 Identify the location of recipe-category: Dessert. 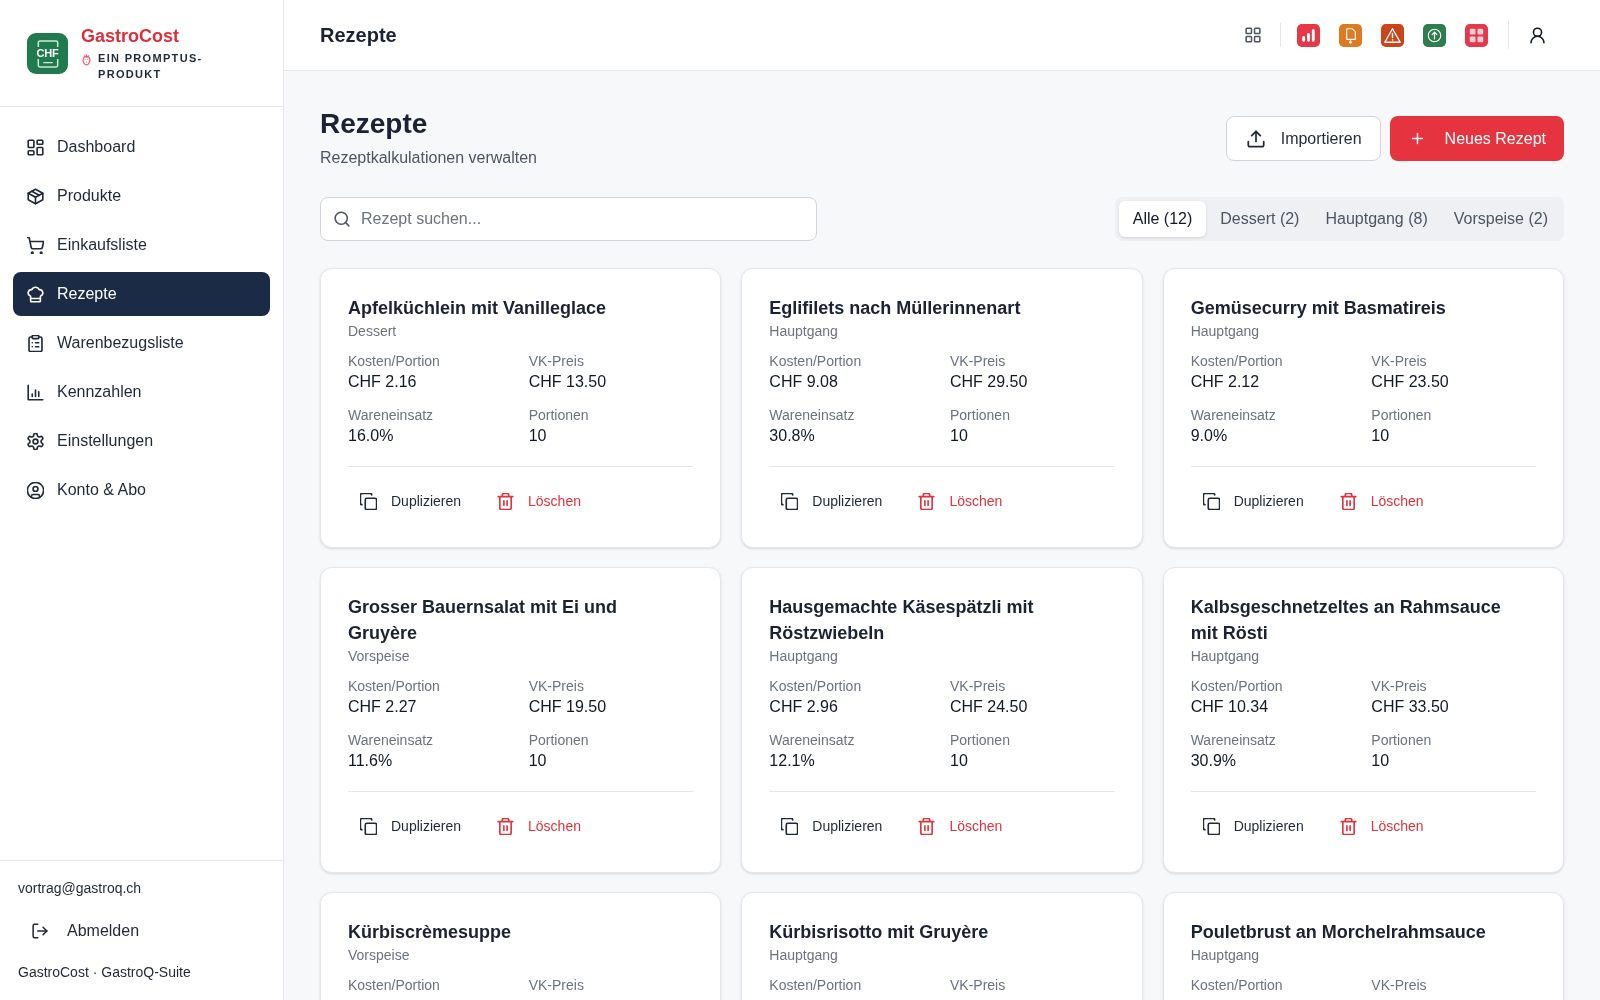
(373, 331).